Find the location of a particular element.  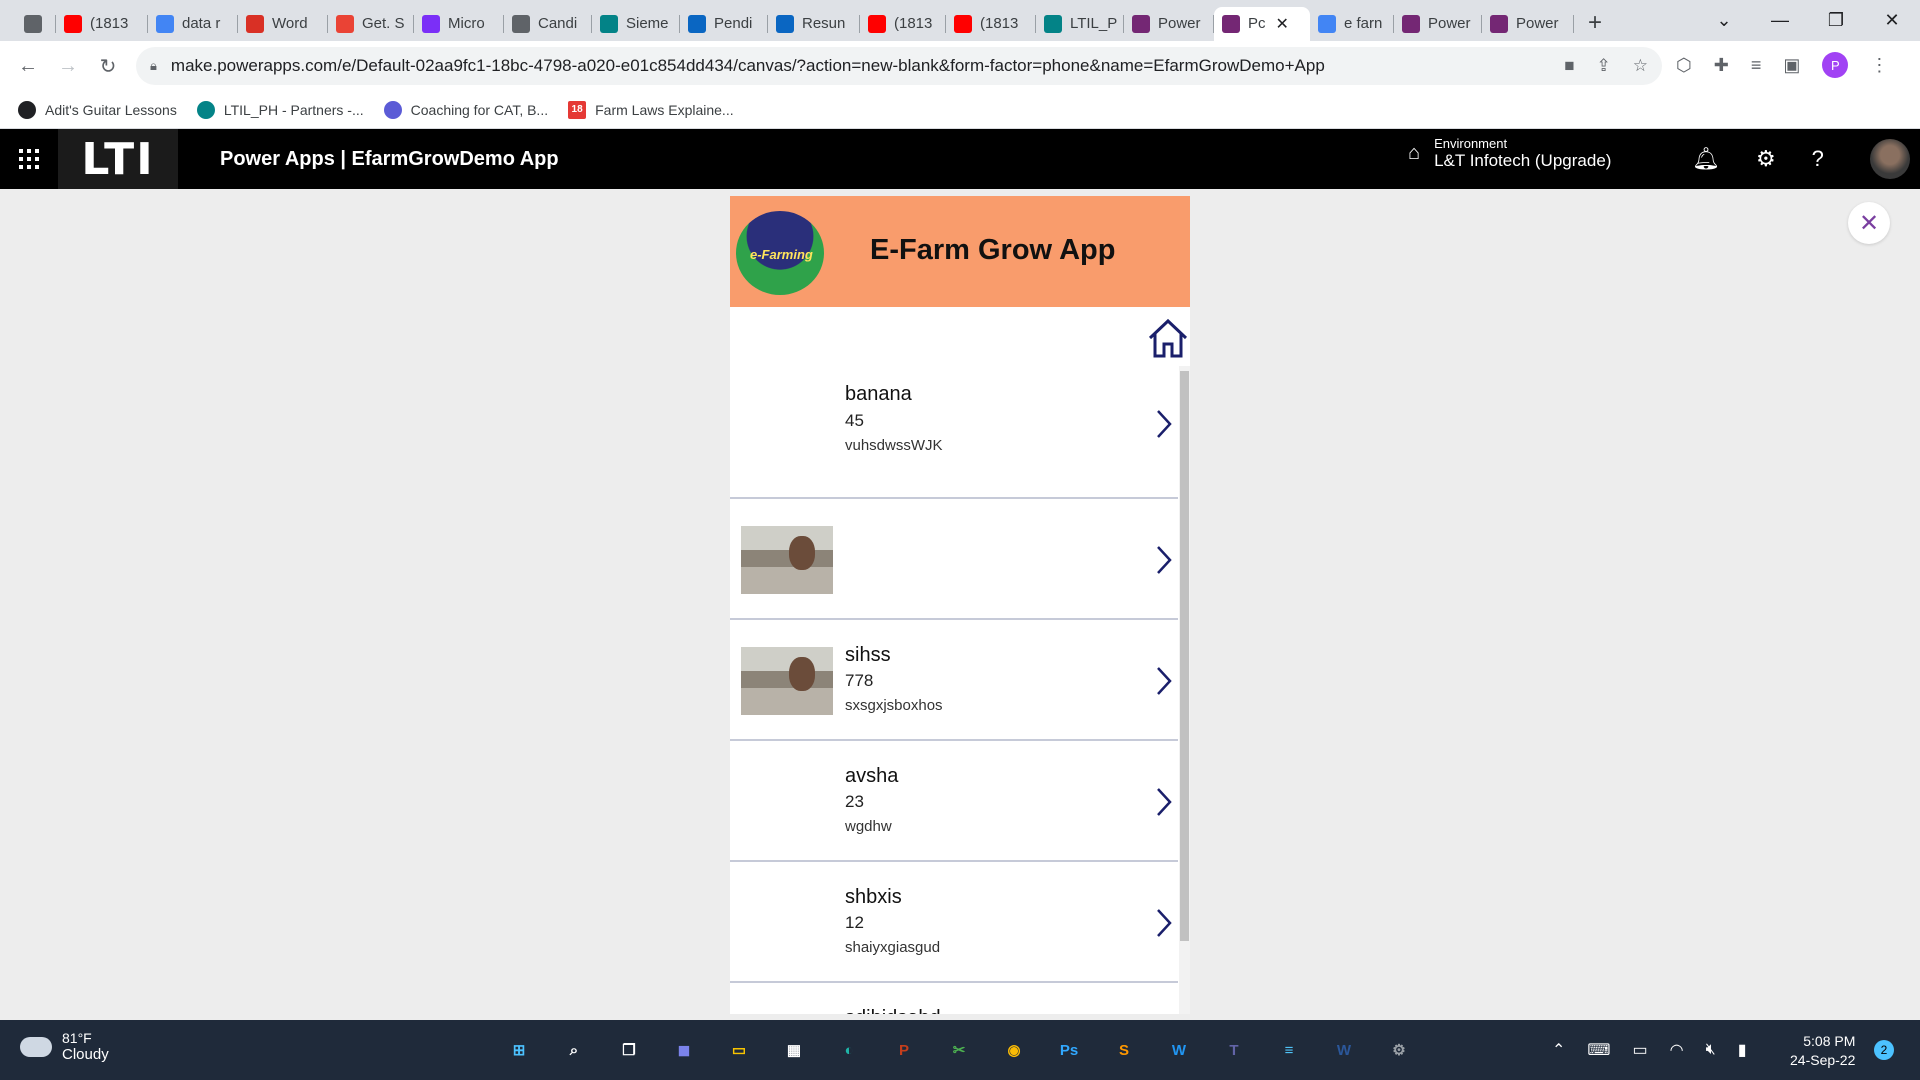

help-icon: ? is located at coordinates (1818, 159).